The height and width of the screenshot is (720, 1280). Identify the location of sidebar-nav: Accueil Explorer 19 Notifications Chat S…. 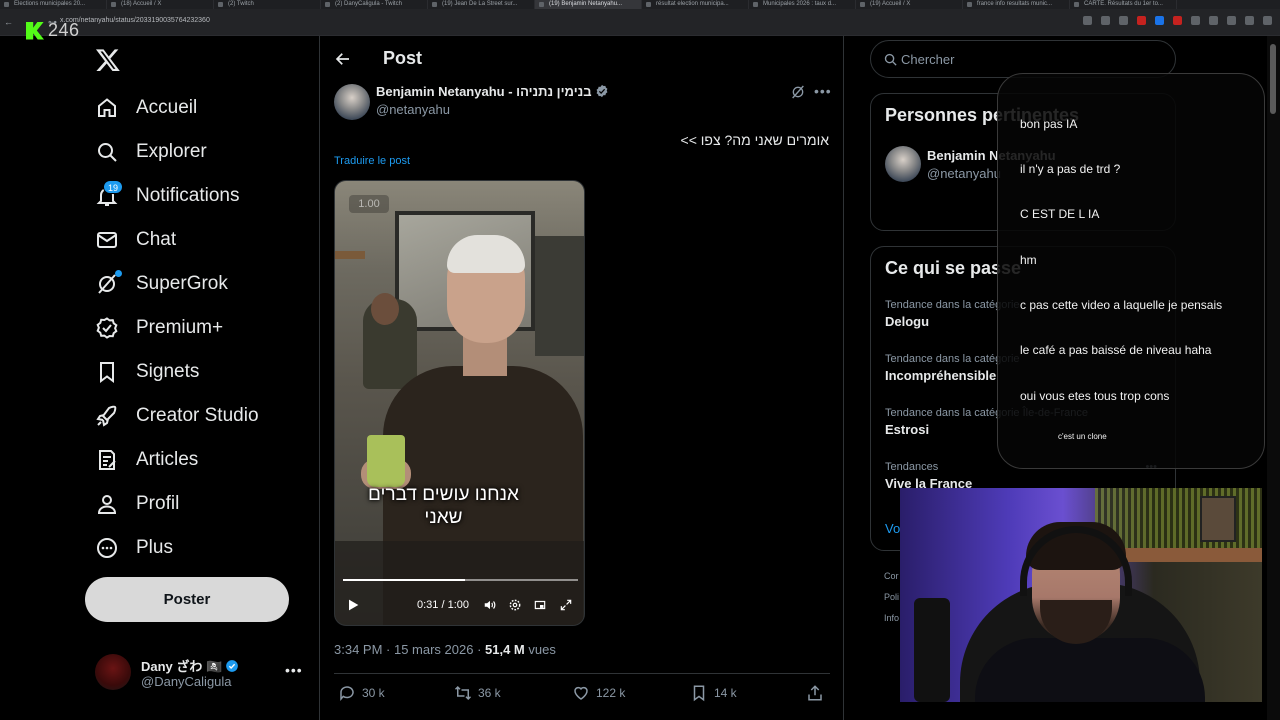
(195, 328).